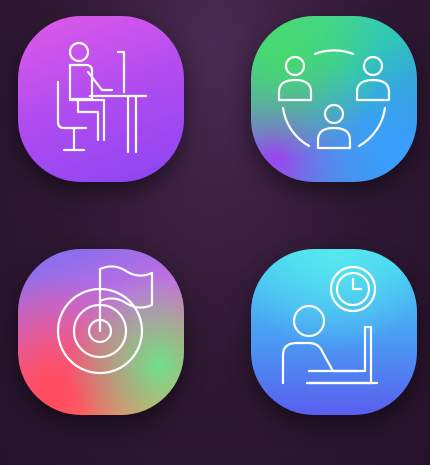 The width and height of the screenshot is (430, 465). What do you see at coordinates (330, 325) in the screenshot?
I see `working-hours-icon` at bounding box center [330, 325].